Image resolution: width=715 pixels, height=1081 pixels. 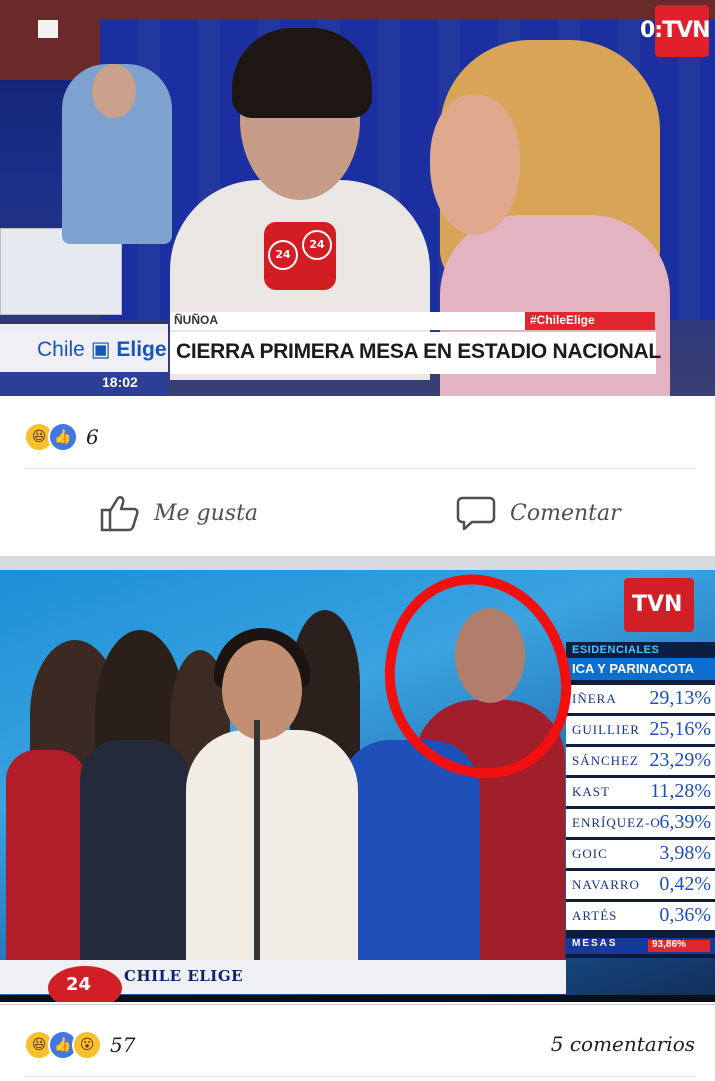 I want to click on like-label: Me gusta, so click(x=206, y=513).